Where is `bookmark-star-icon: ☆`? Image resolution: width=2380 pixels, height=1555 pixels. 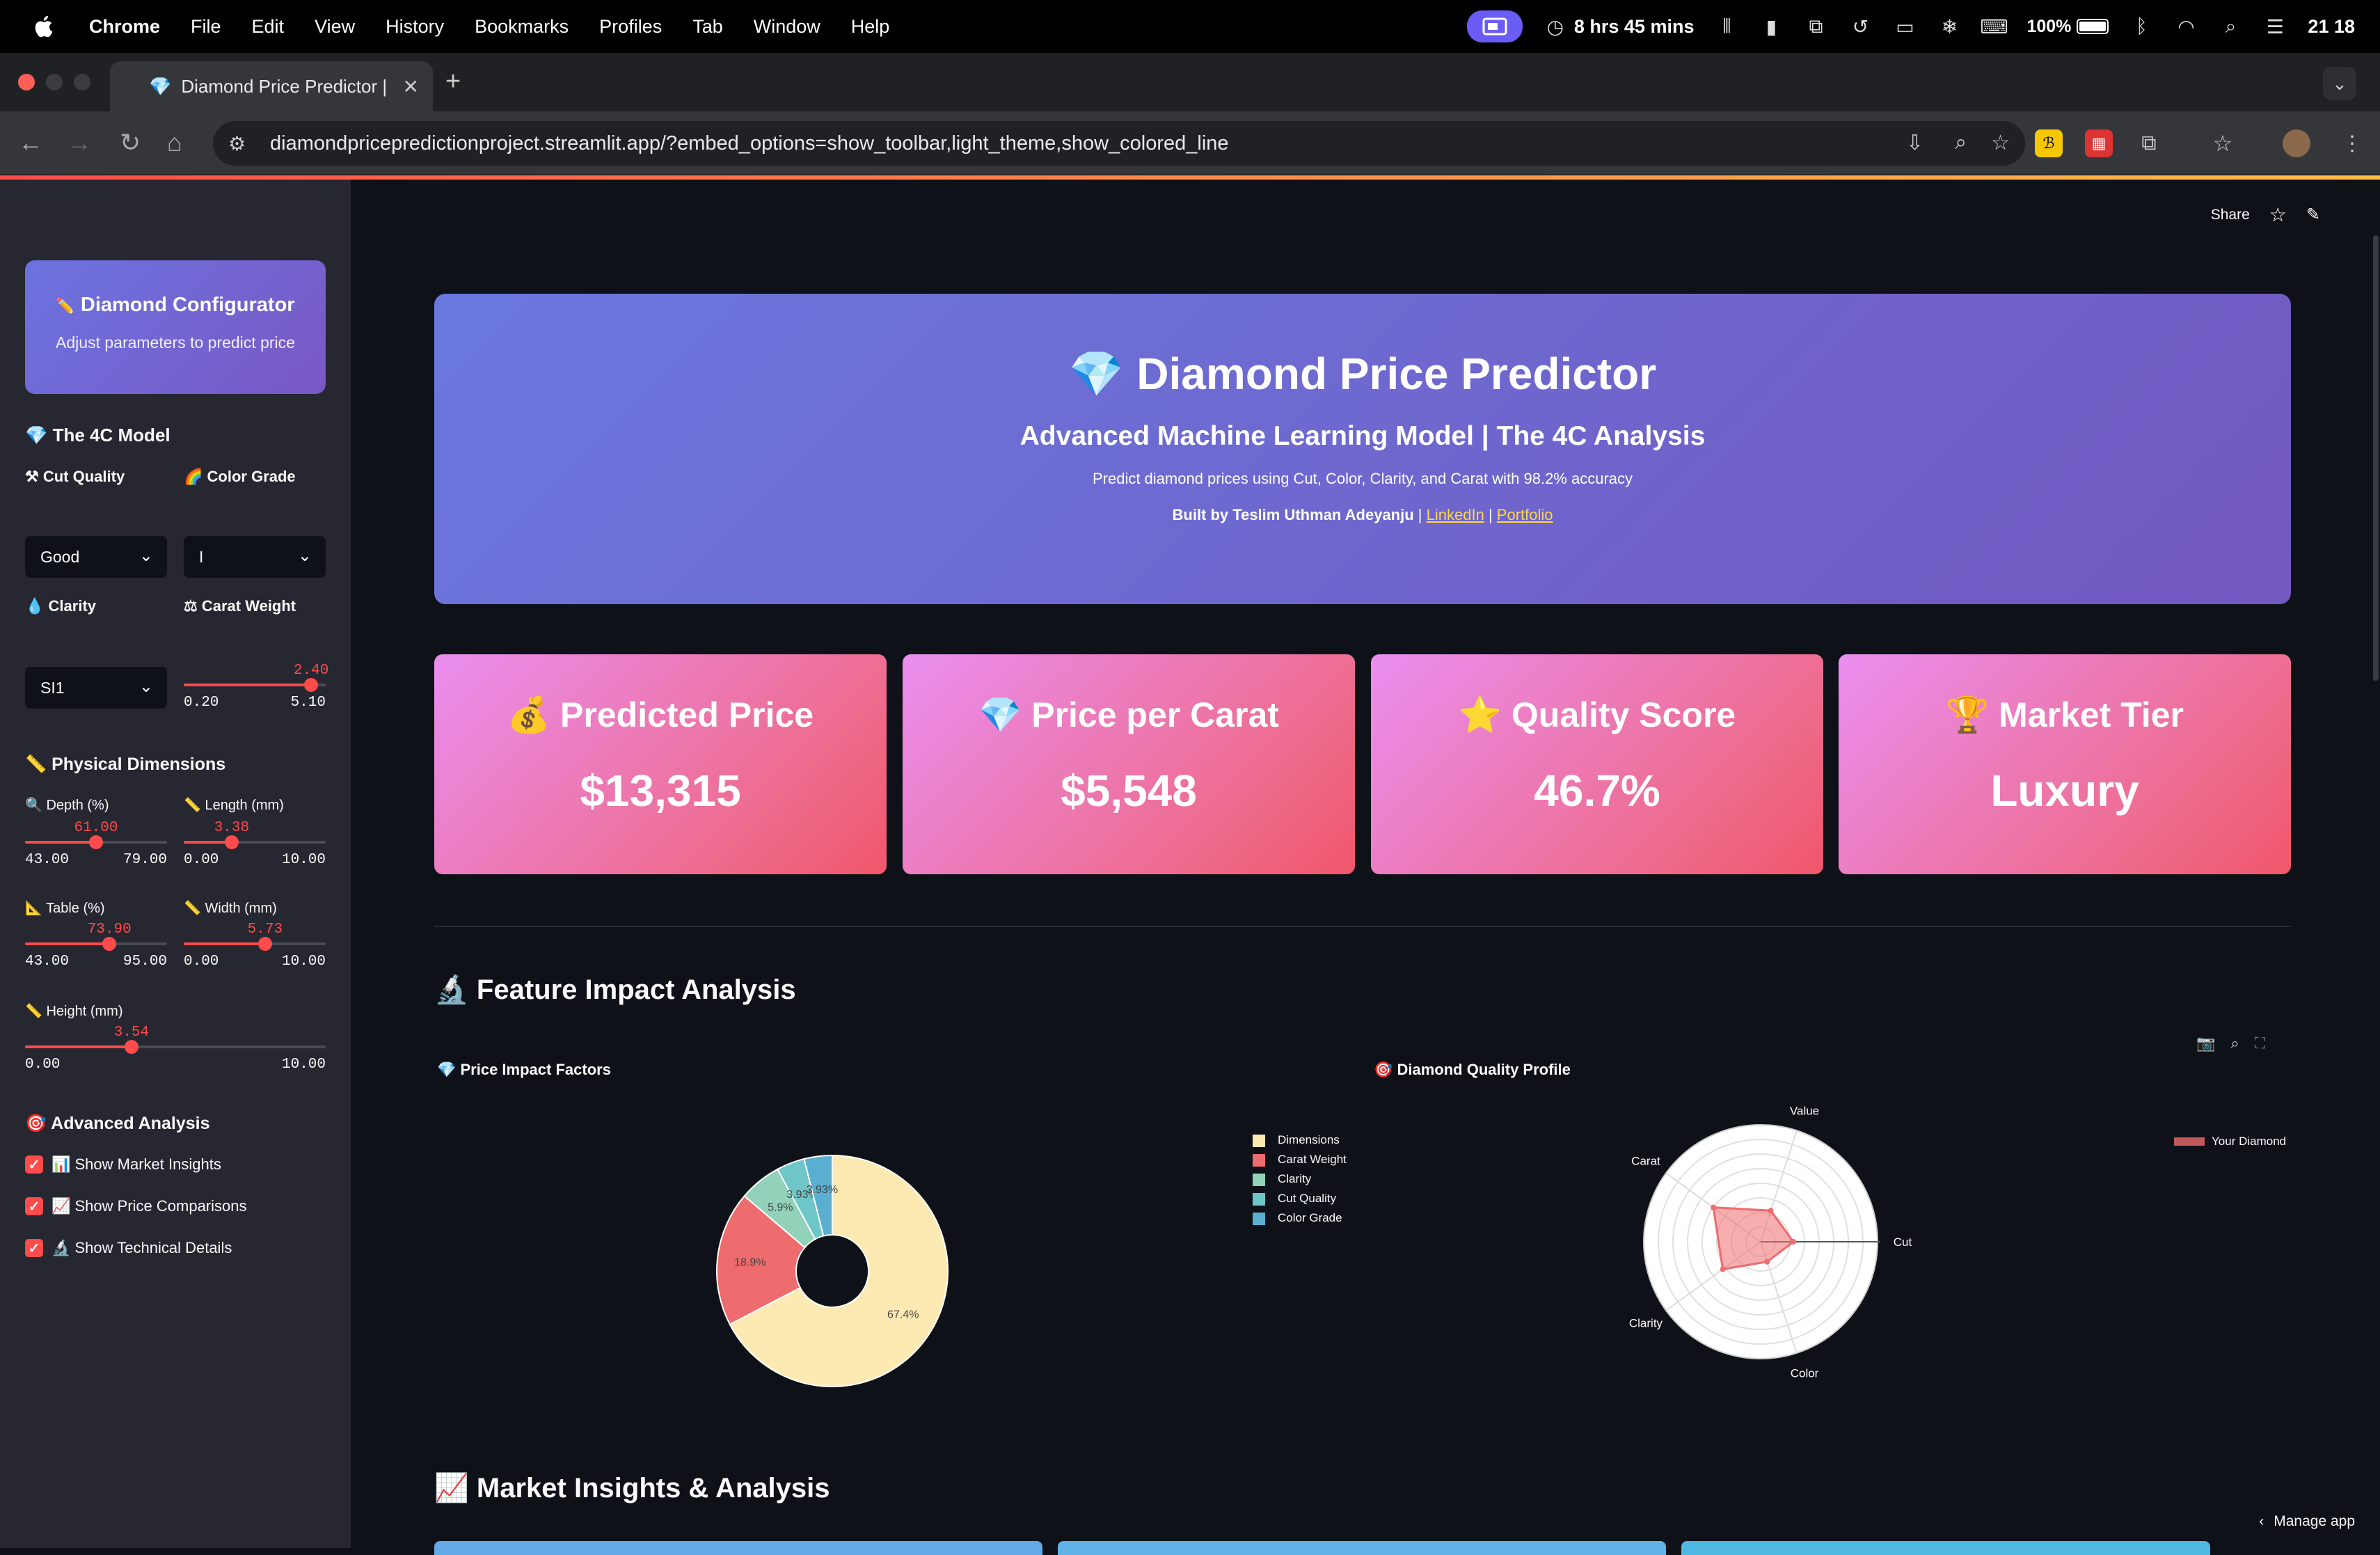 bookmark-star-icon: ☆ is located at coordinates (2000, 143).